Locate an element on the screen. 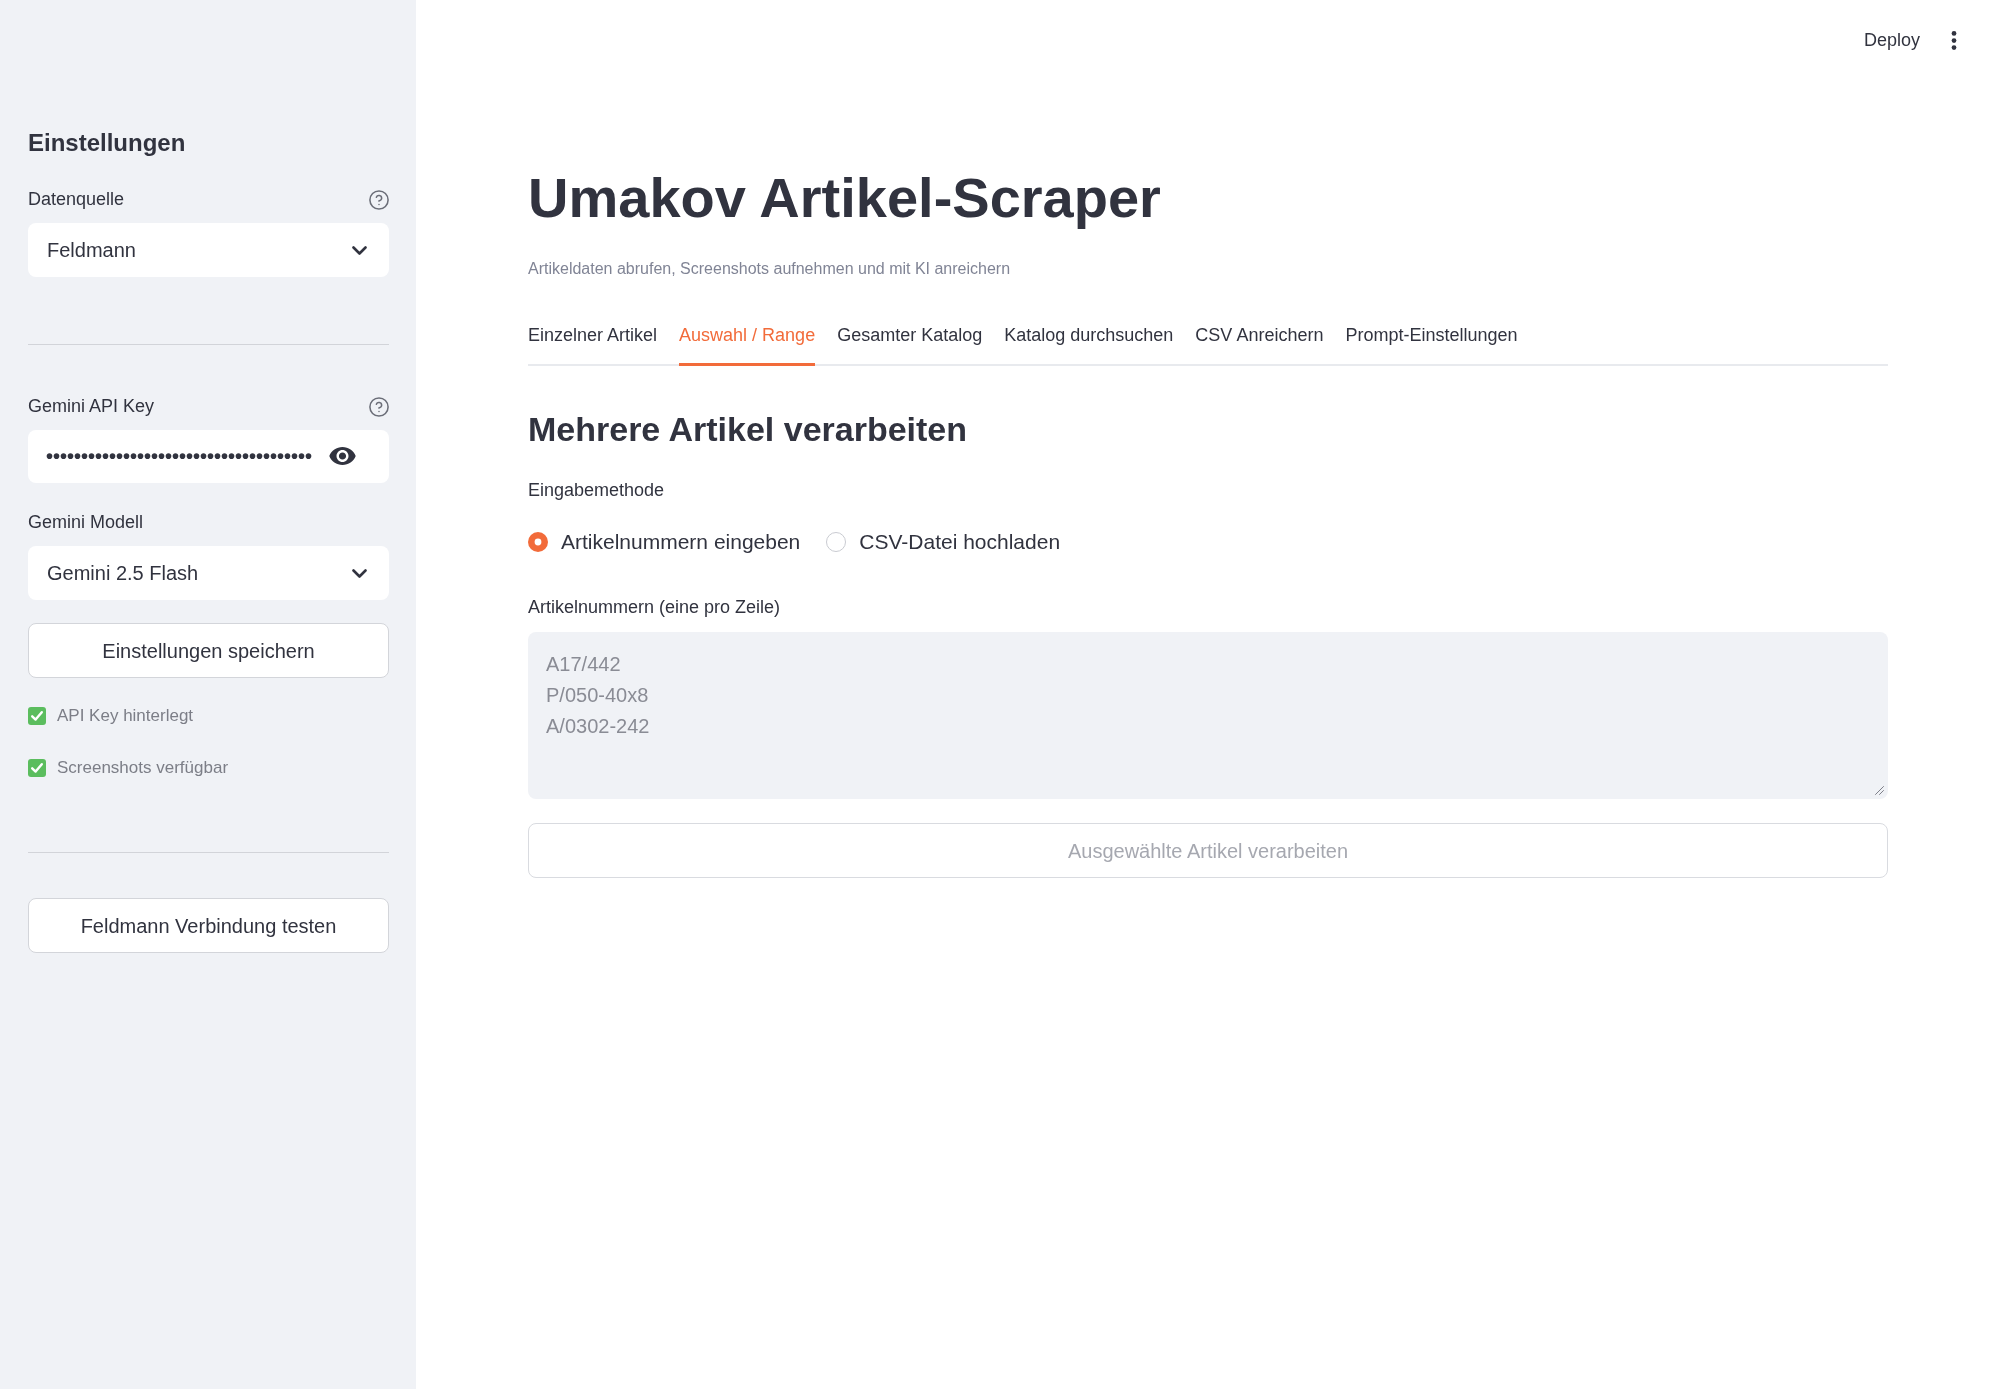 The image size is (2000, 1389). tab: Katalog durchsuchen is located at coordinates (1089, 343).